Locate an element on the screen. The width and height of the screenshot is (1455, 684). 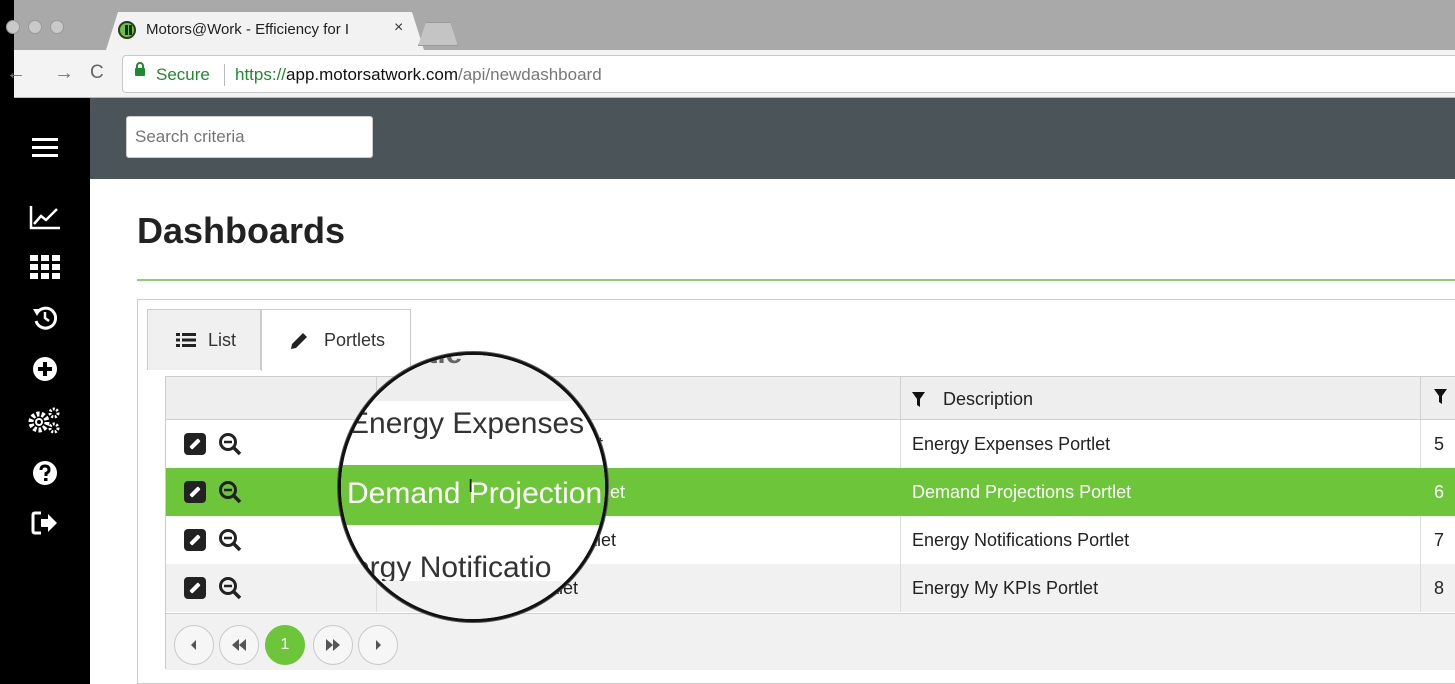
forward-arrow-icon: → is located at coordinates (64, 73).